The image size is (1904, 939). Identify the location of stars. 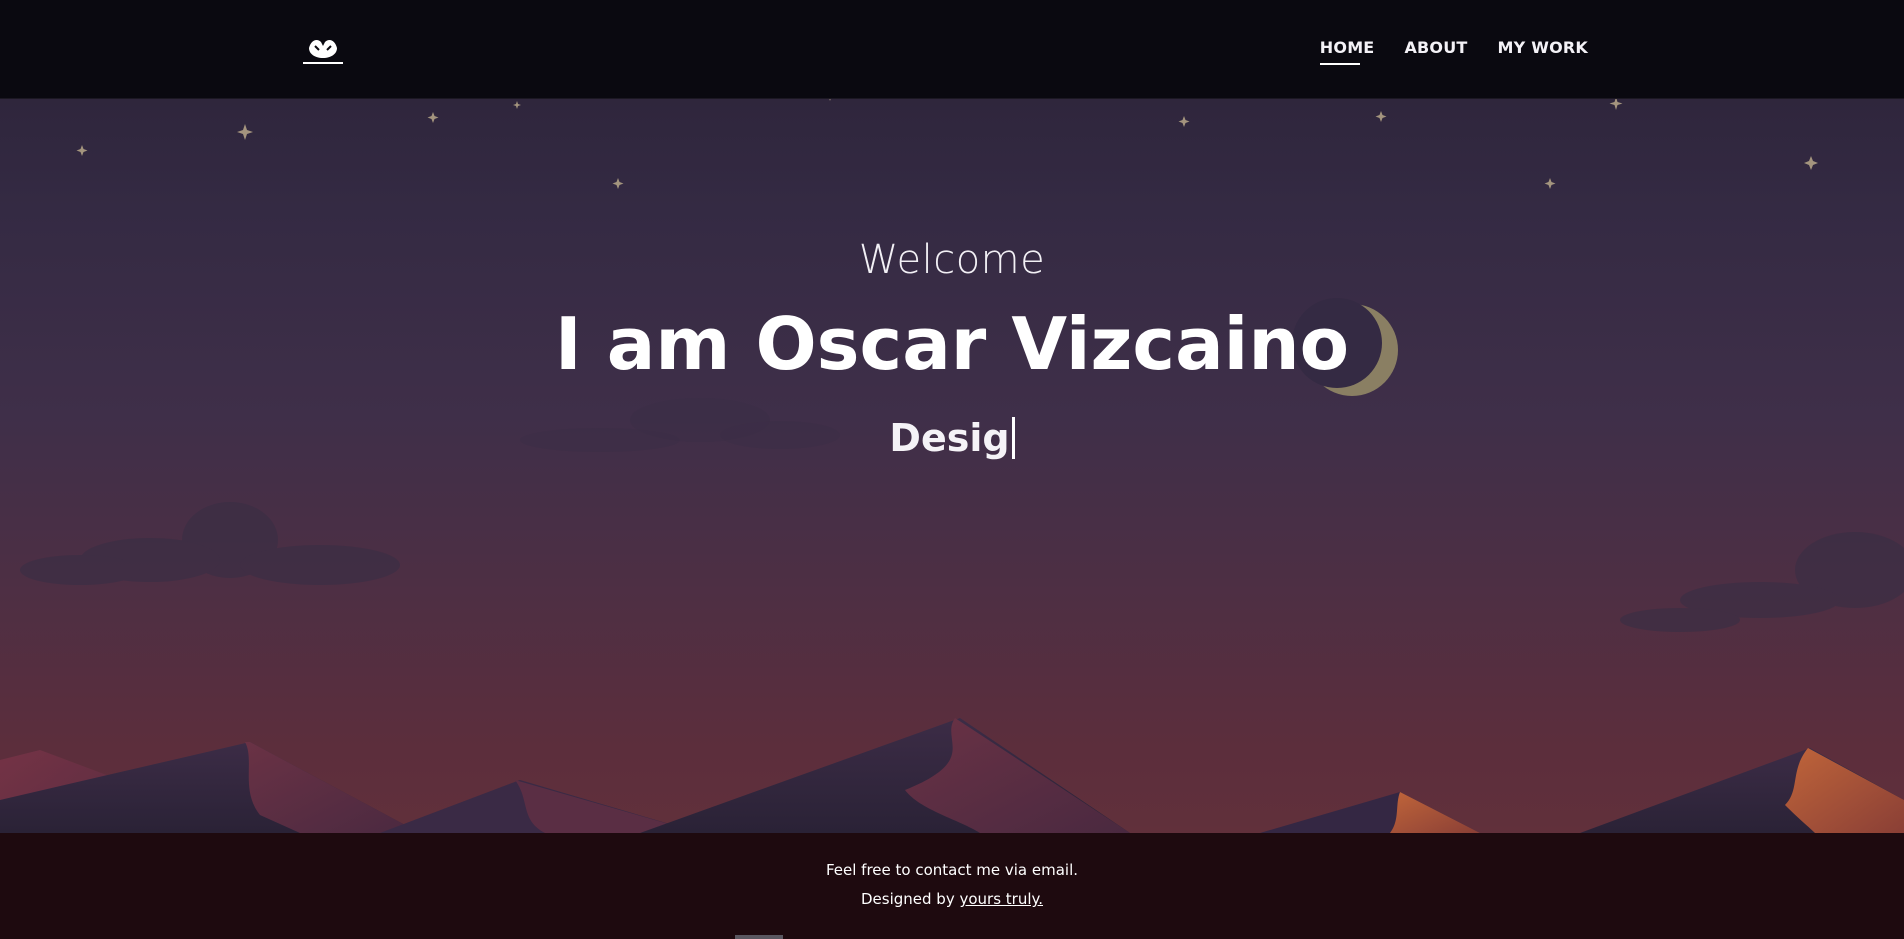
(947, 138).